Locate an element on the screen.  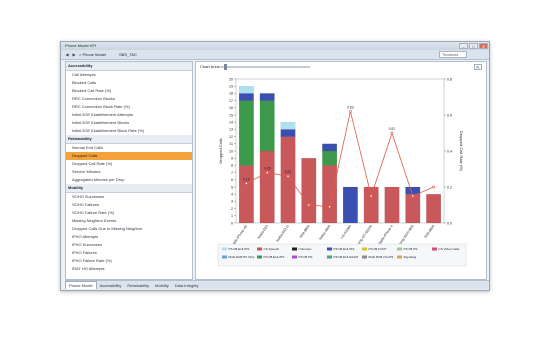
bottom-tab: Phone Model is located at coordinates (81, 285).